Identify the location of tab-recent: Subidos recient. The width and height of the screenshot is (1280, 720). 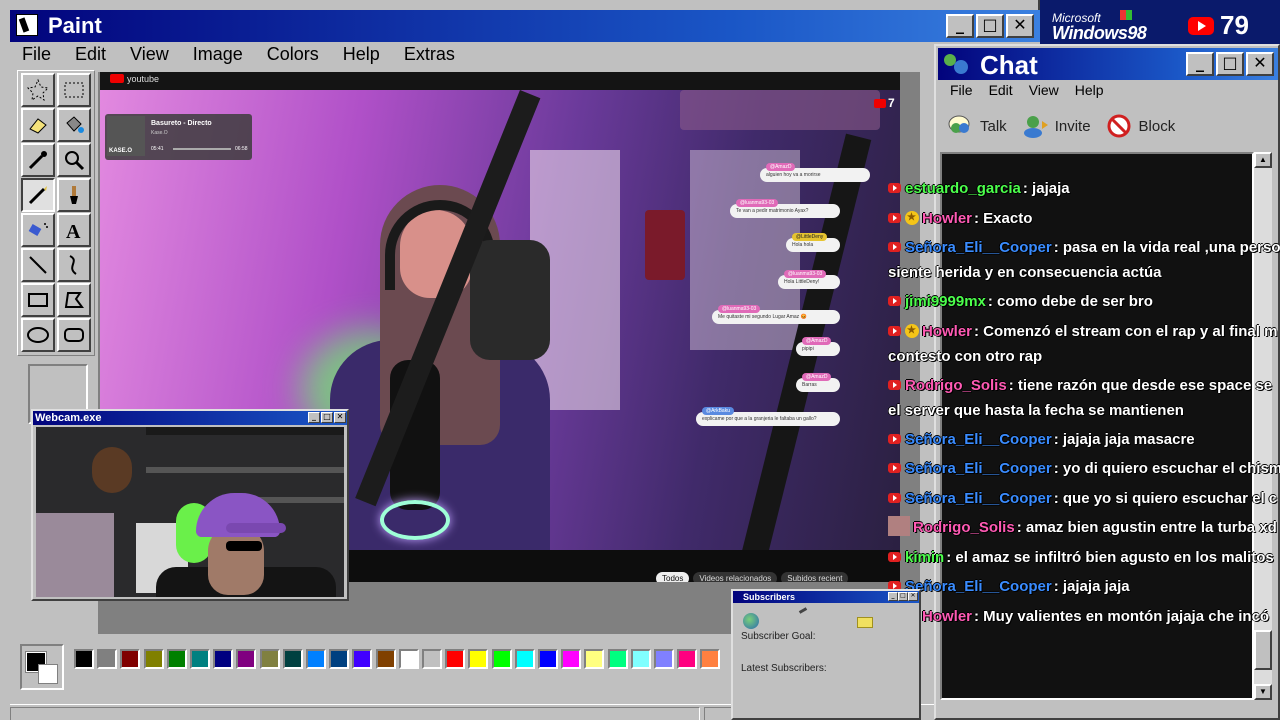
(815, 577).